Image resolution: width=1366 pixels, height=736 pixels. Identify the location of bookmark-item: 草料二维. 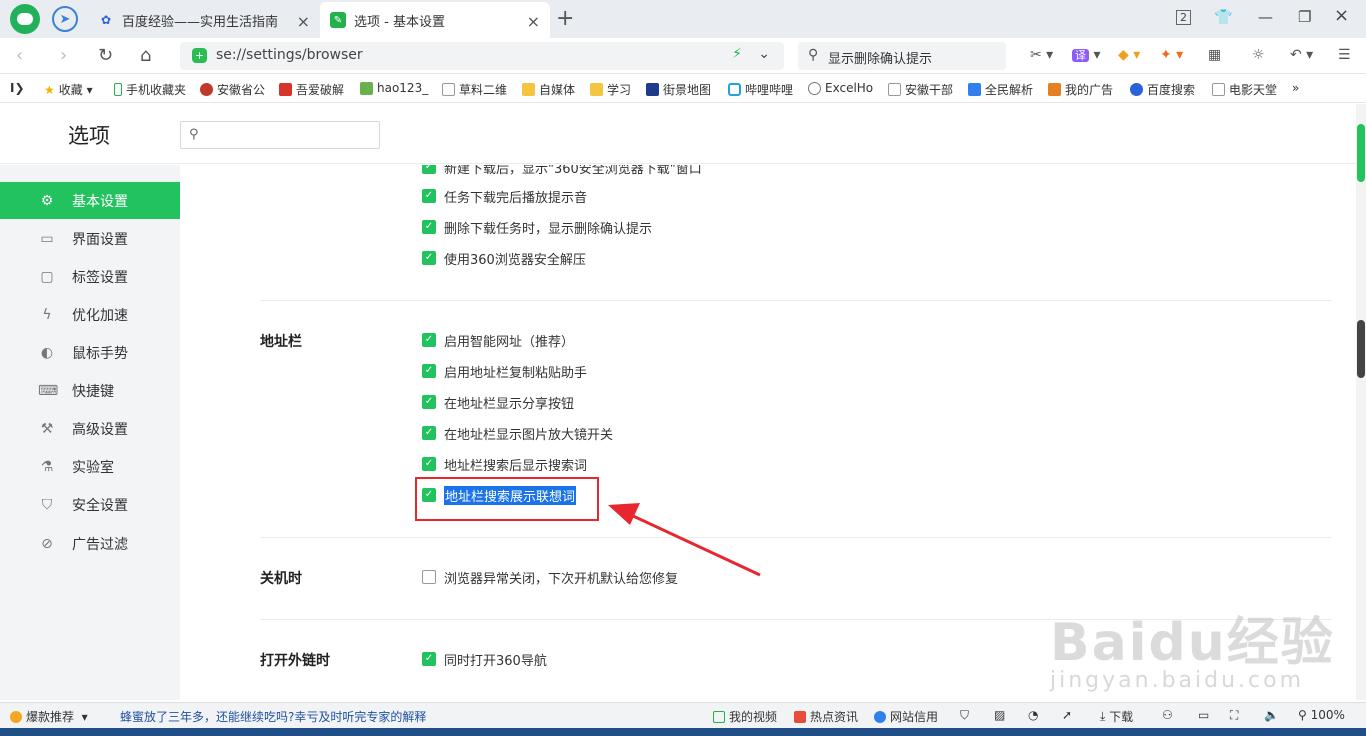
(474, 89).